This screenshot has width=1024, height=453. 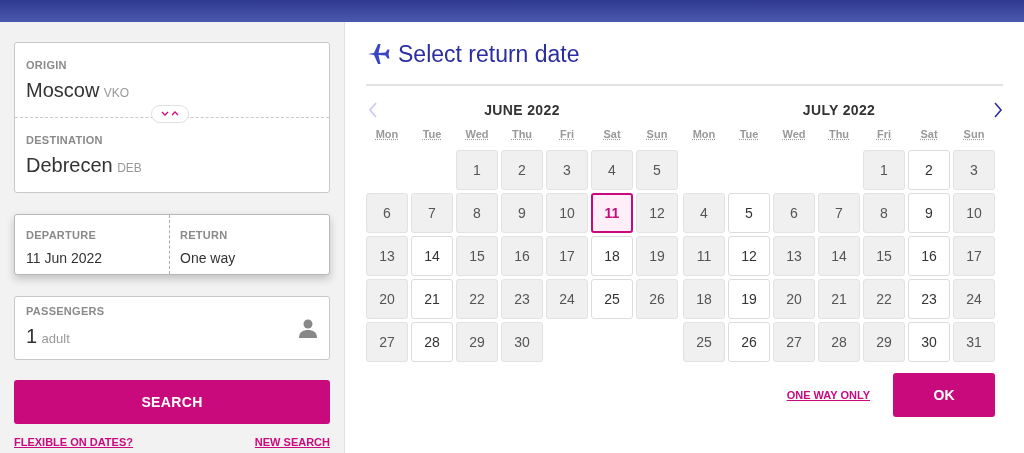 What do you see at coordinates (308, 328) in the screenshot?
I see `person-icon` at bounding box center [308, 328].